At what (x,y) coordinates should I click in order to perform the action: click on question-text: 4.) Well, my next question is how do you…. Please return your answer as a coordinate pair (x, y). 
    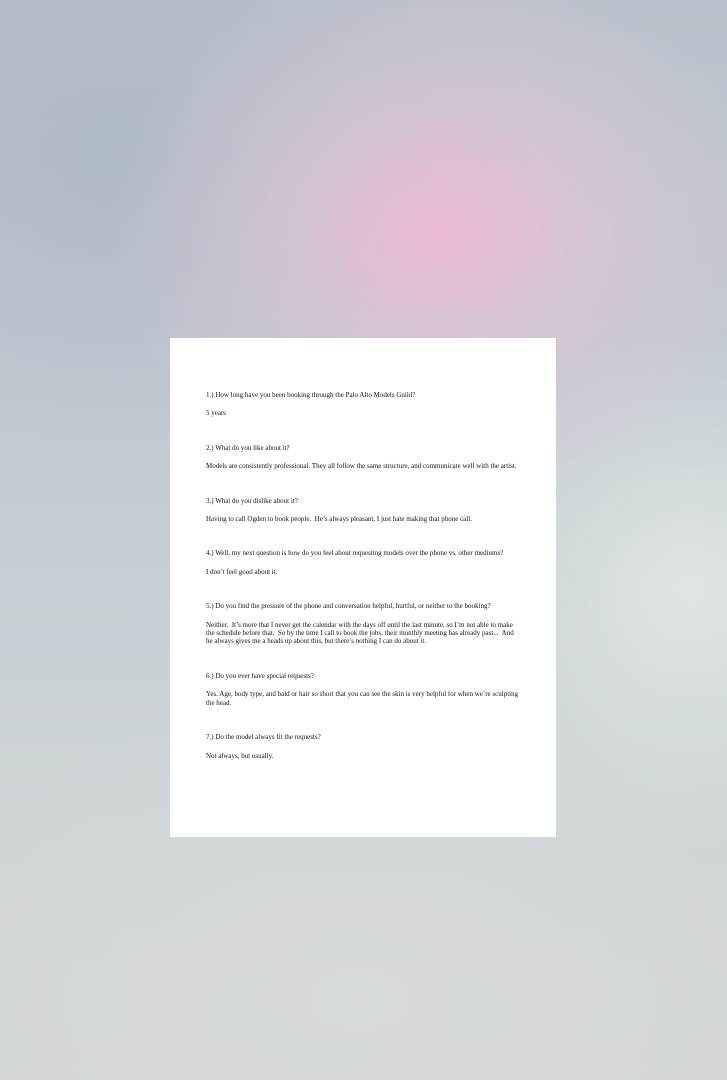
    Looking at the image, I should click on (355, 553).